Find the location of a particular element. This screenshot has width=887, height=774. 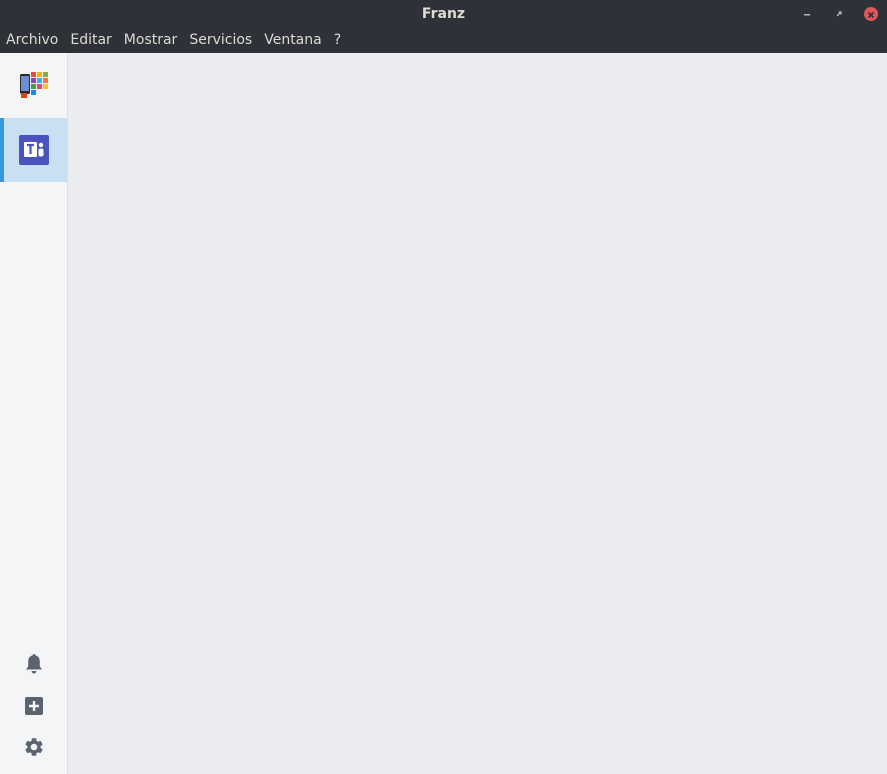

settings-button is located at coordinates (34, 747).